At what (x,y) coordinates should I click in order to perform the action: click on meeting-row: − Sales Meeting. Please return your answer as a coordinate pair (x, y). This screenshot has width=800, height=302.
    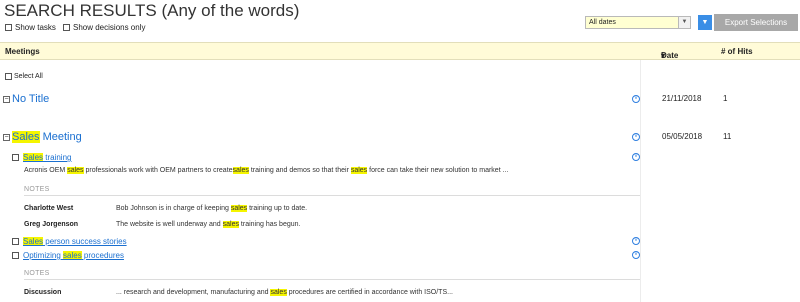
    Looking at the image, I should click on (42, 137).